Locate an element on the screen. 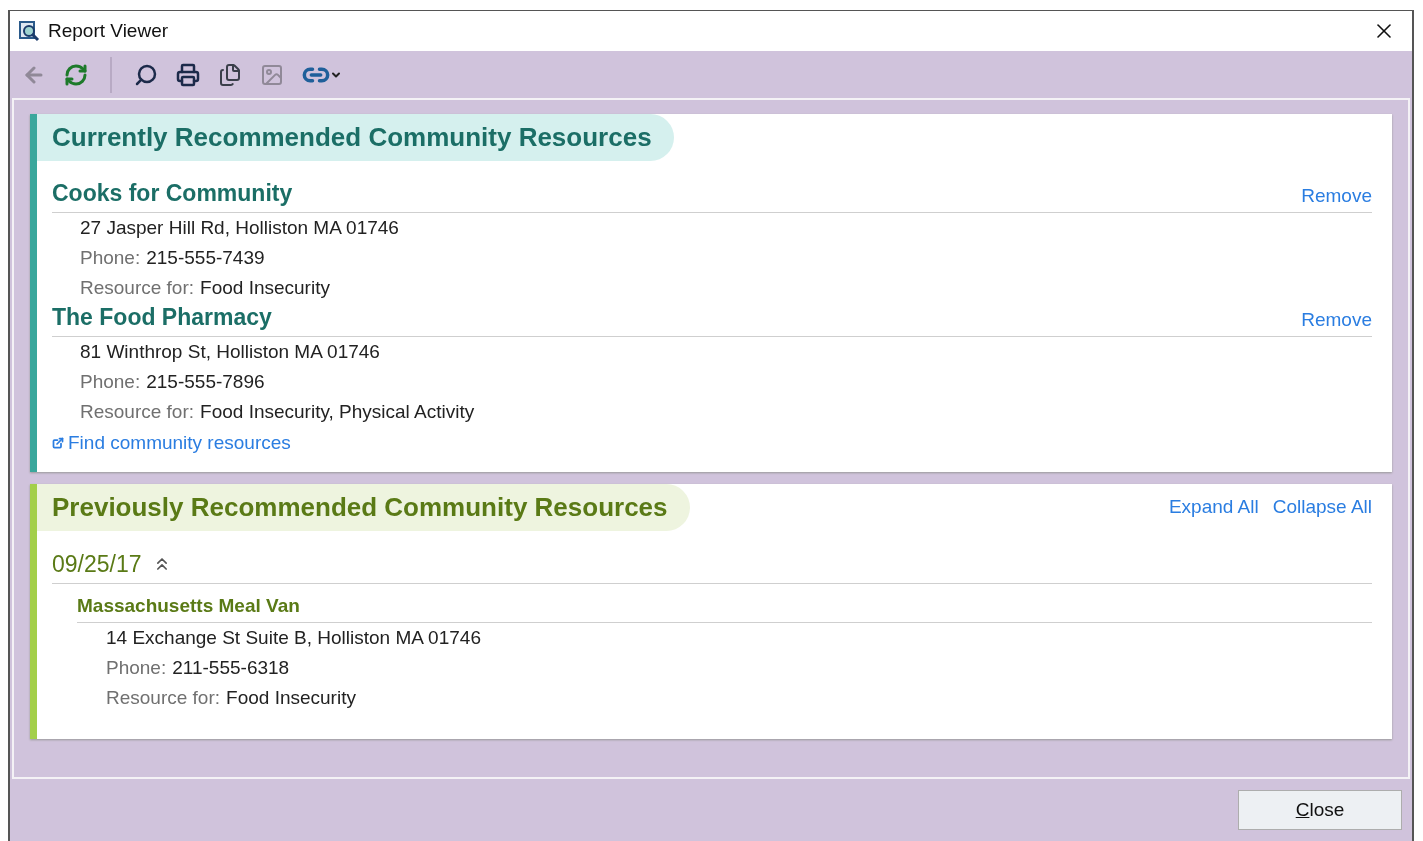  section-heading: Currently Recommended Community Resources is located at coordinates (355, 137).